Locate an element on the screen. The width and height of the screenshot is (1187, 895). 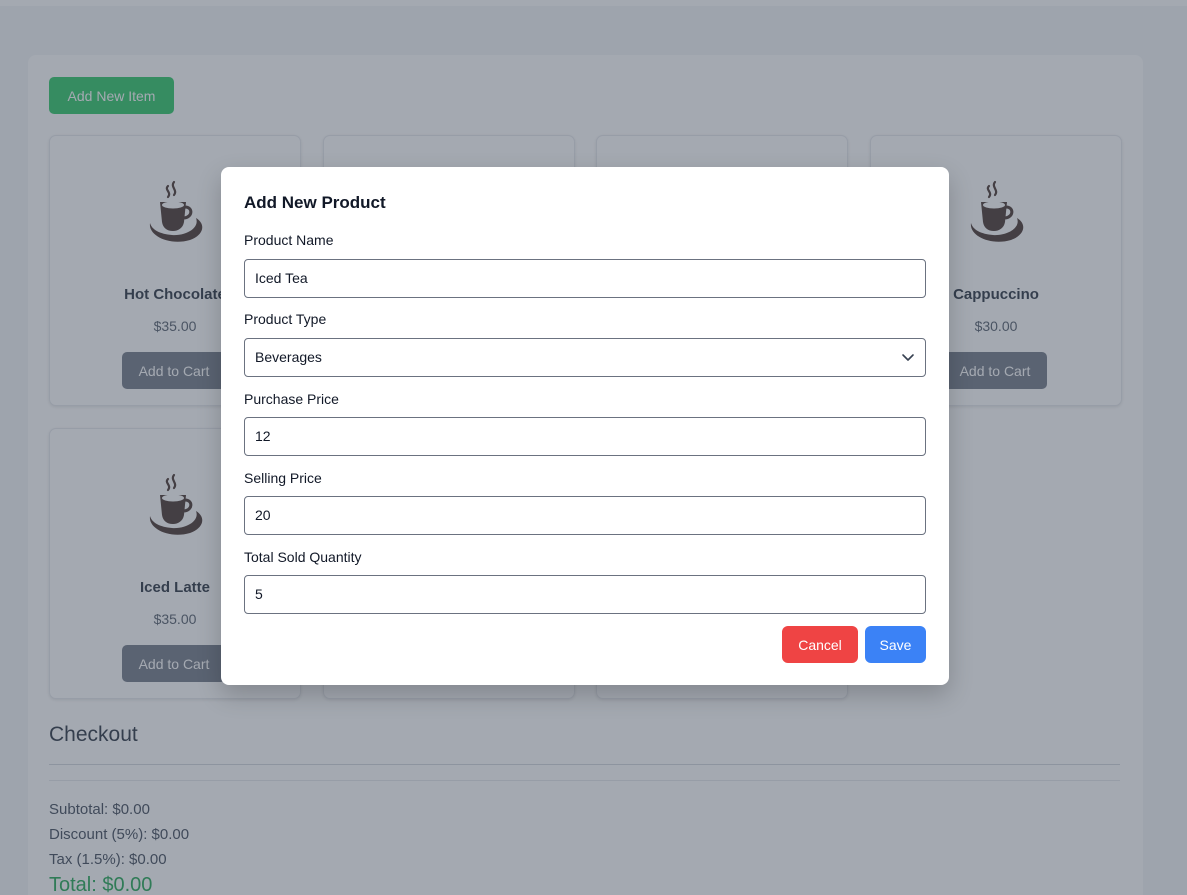
product-name-input: Iced Tea is located at coordinates (585, 278).